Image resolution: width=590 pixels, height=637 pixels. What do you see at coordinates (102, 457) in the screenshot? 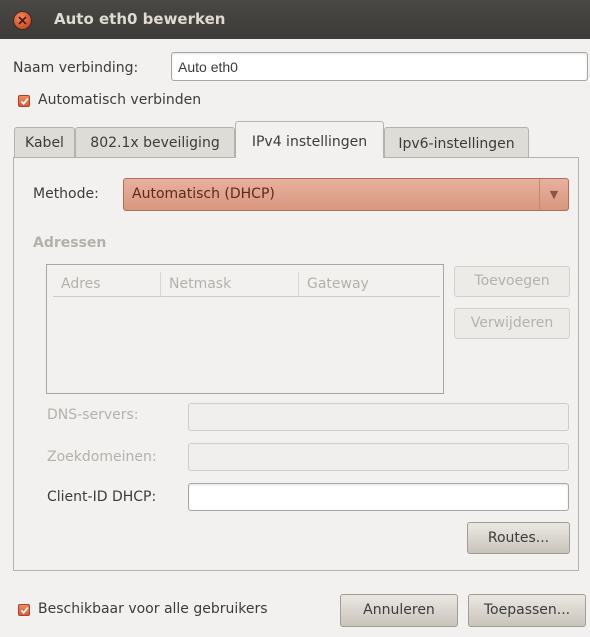
I see `search-domains-label: Zoekdomeinen:` at bounding box center [102, 457].